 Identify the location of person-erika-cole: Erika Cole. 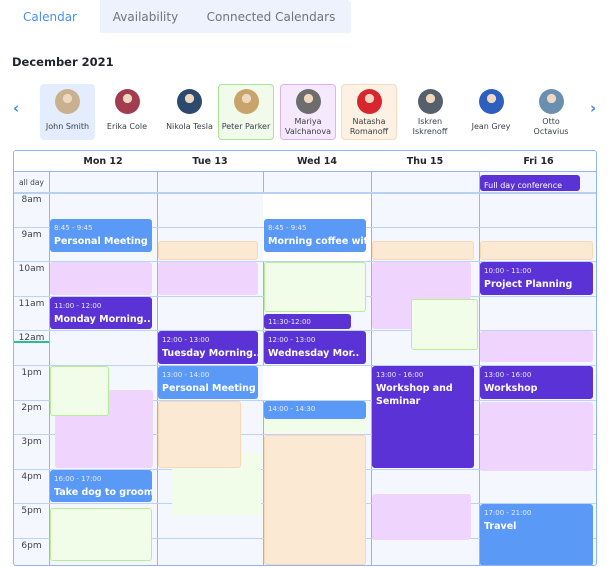
(127, 112).